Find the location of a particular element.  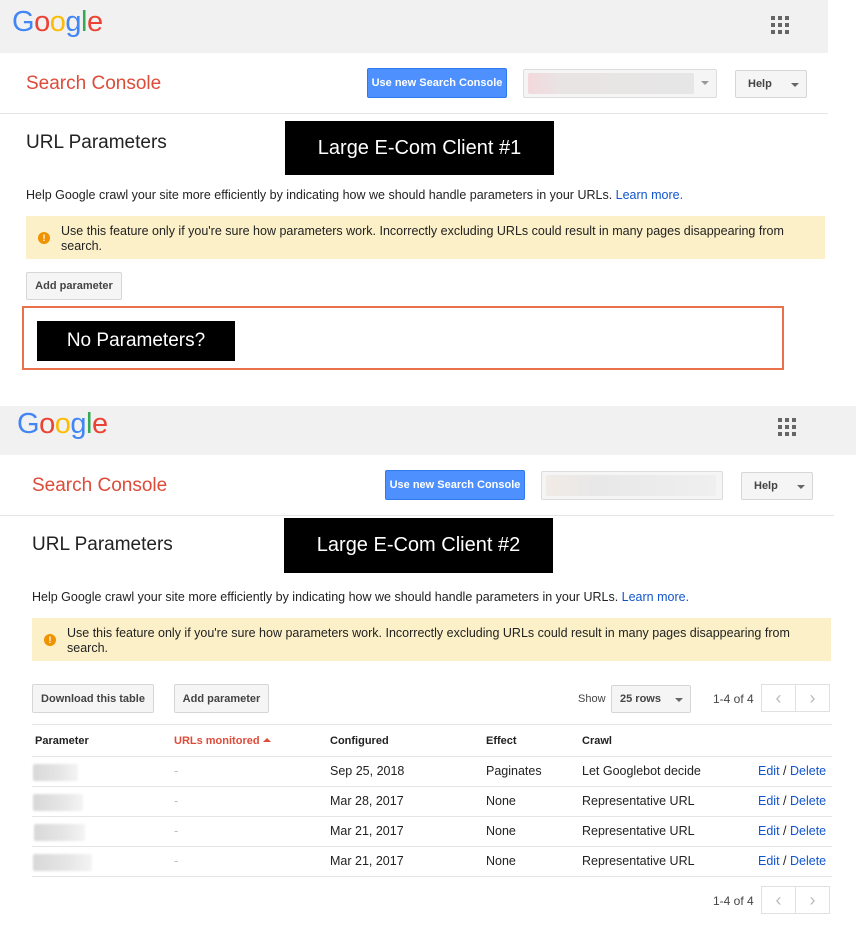

table-top-divider is located at coordinates (432, 724).